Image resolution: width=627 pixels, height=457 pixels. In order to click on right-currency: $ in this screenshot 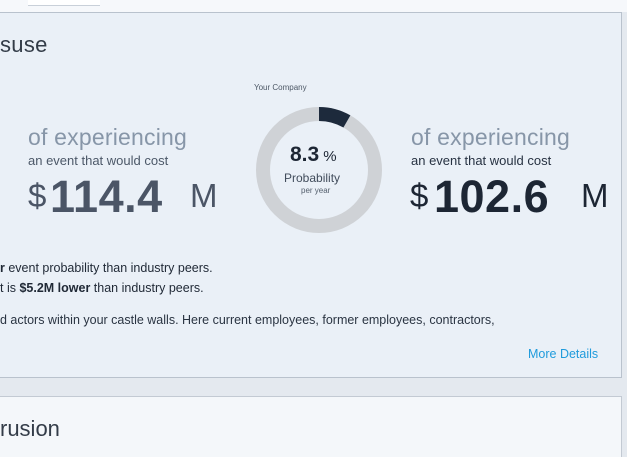, I will do `click(419, 195)`.